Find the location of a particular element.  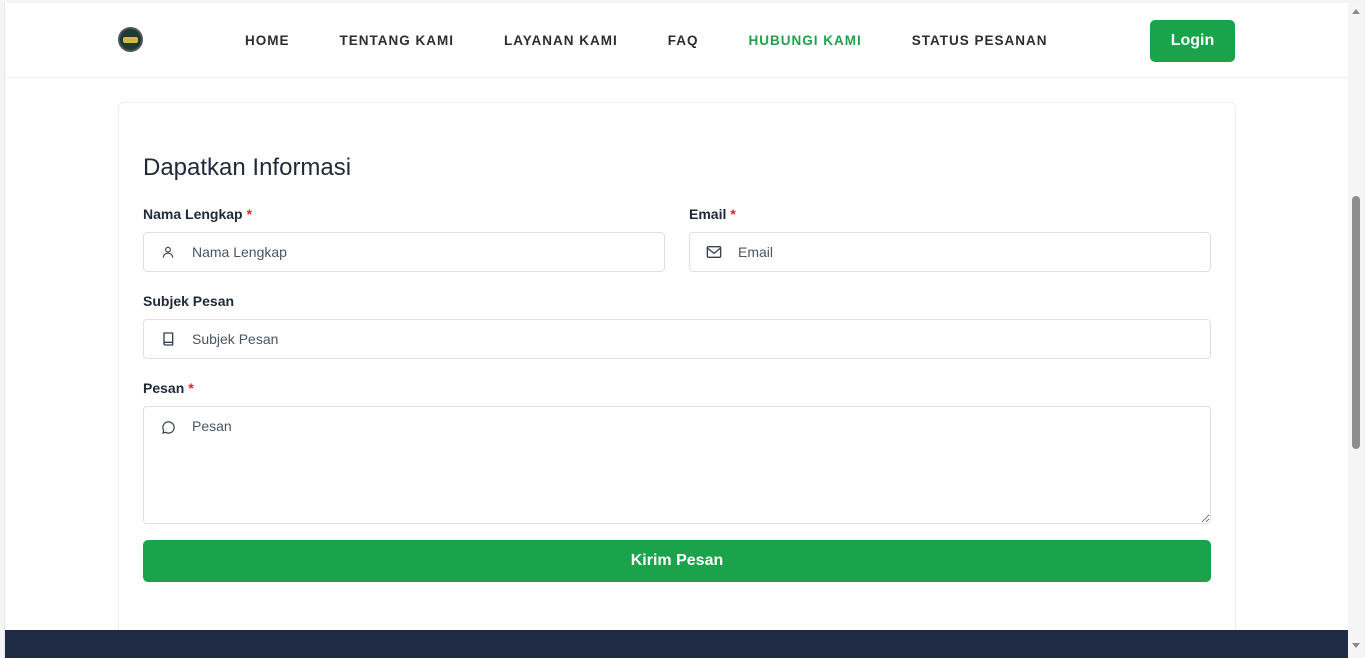

subject-label: Subjek Pesan is located at coordinates (188, 301).